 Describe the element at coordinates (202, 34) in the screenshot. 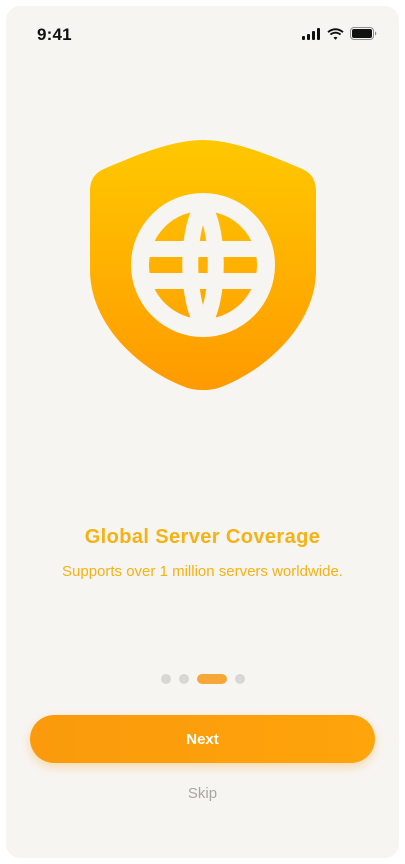

I see `status-bar: 9:41` at that location.